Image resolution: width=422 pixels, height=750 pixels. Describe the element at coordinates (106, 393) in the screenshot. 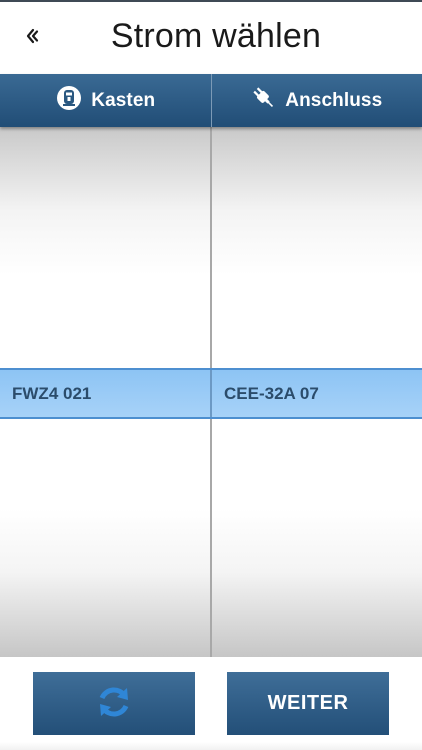

I see `selected-kasten: FWZ4 021` at that location.